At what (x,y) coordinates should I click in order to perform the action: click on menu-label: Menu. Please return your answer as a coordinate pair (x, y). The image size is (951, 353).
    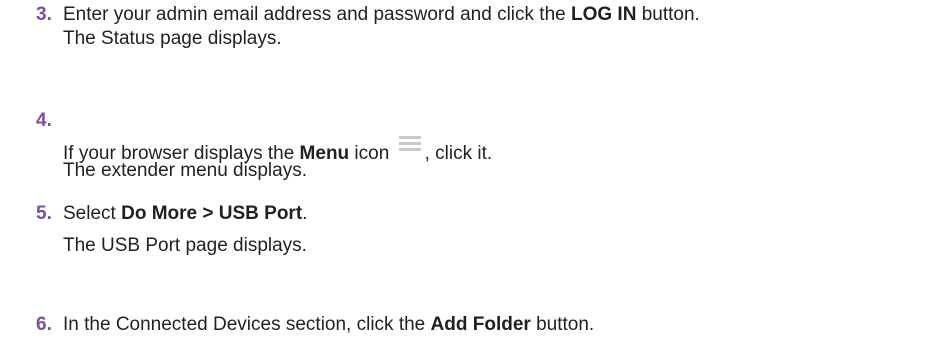
    Looking at the image, I should click on (324, 153).